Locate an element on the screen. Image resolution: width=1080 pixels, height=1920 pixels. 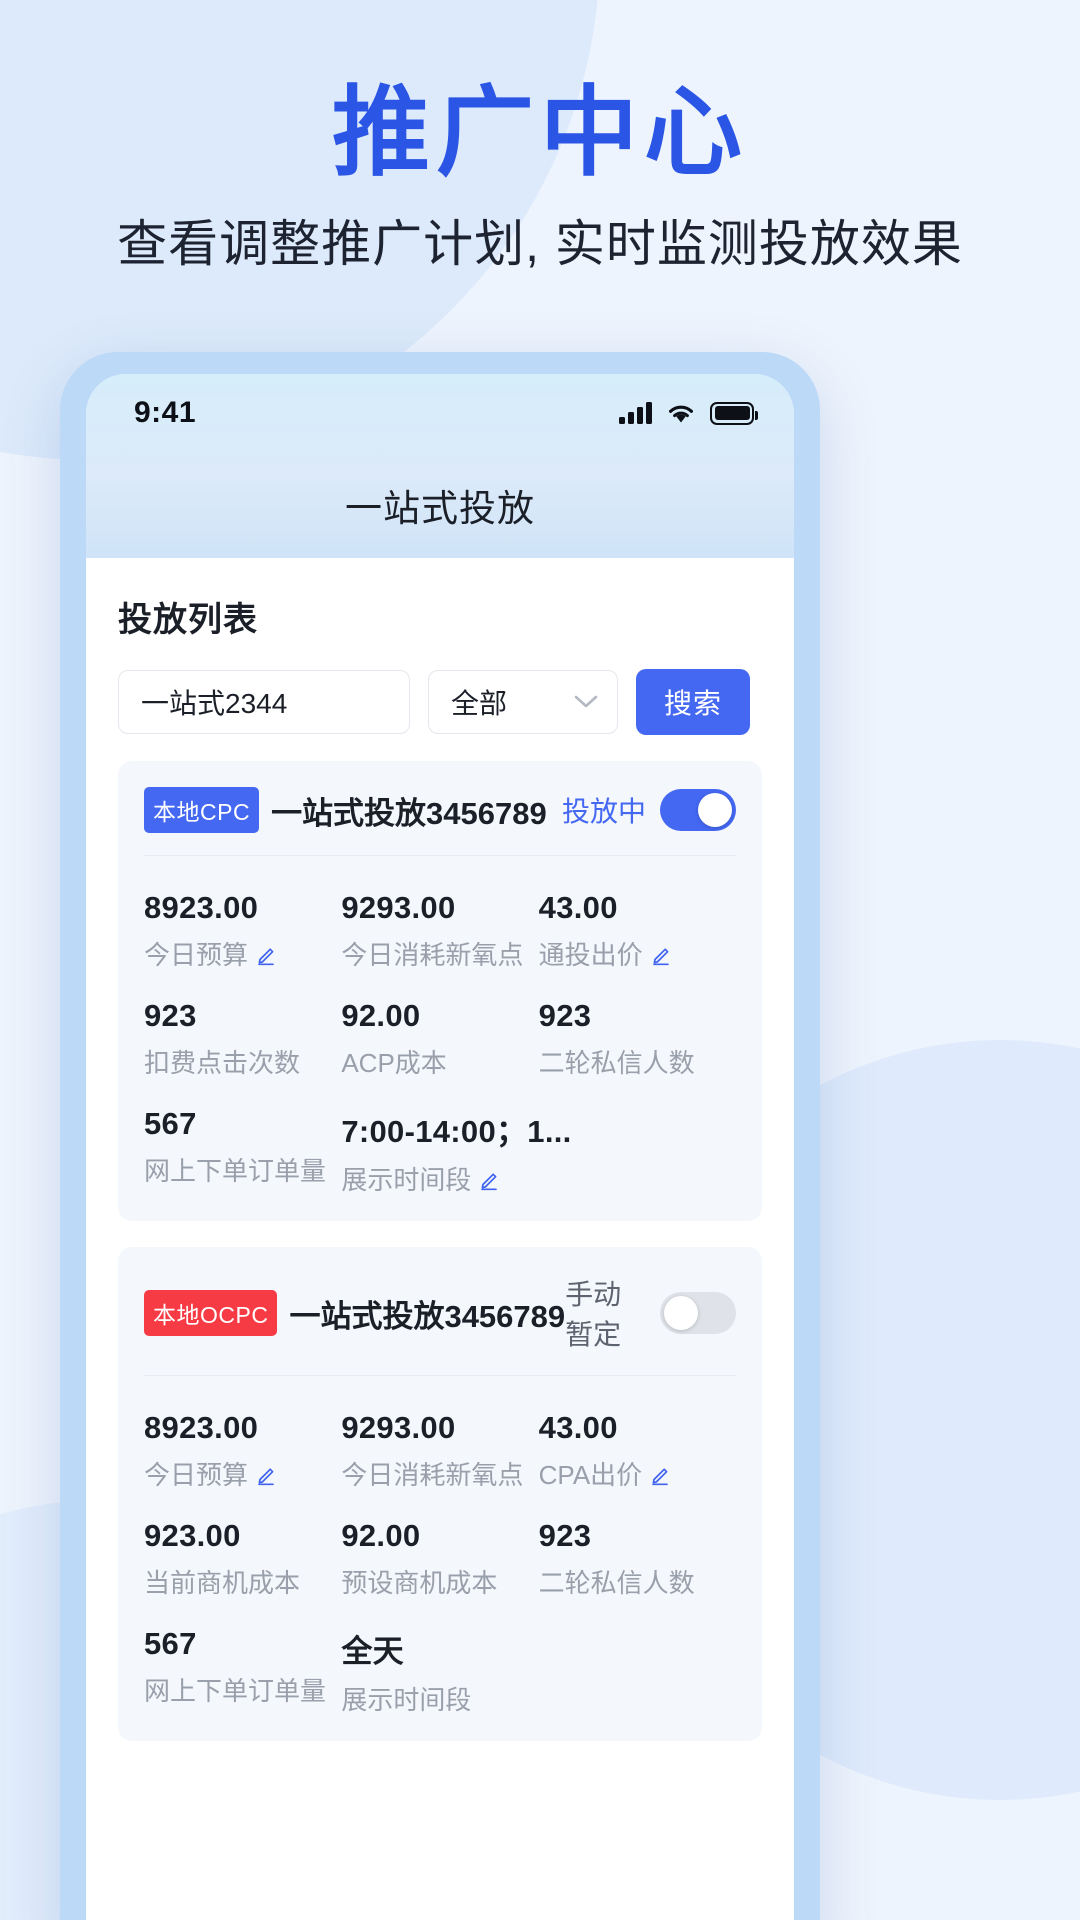
stat-item: 92.00 ACP成本 is located at coordinates (439, 1026).